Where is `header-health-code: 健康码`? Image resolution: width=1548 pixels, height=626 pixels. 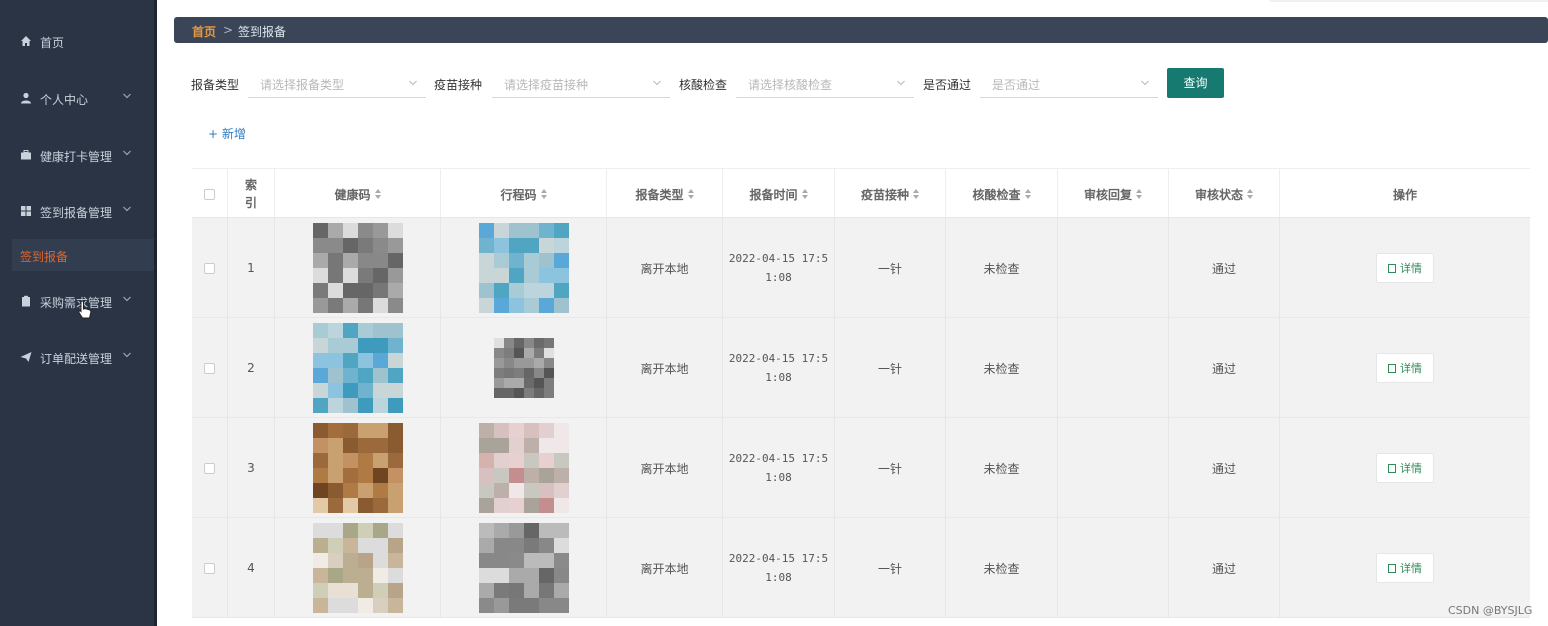 header-health-code: 健康码 is located at coordinates (358, 194).